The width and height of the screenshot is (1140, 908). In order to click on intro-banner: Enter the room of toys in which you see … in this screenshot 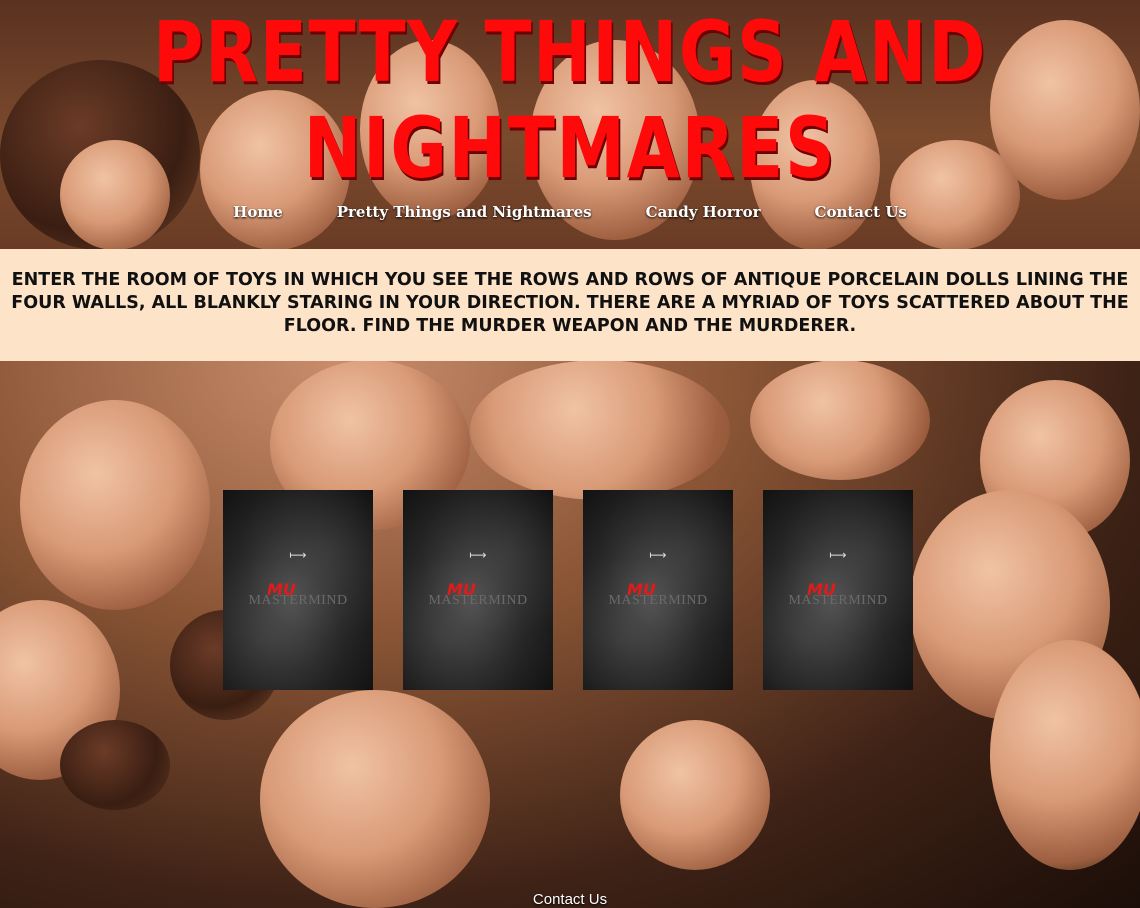, I will do `click(570, 305)`.